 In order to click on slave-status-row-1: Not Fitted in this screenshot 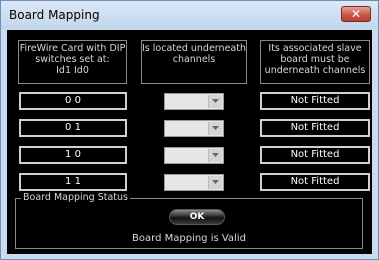, I will do `click(315, 101)`.